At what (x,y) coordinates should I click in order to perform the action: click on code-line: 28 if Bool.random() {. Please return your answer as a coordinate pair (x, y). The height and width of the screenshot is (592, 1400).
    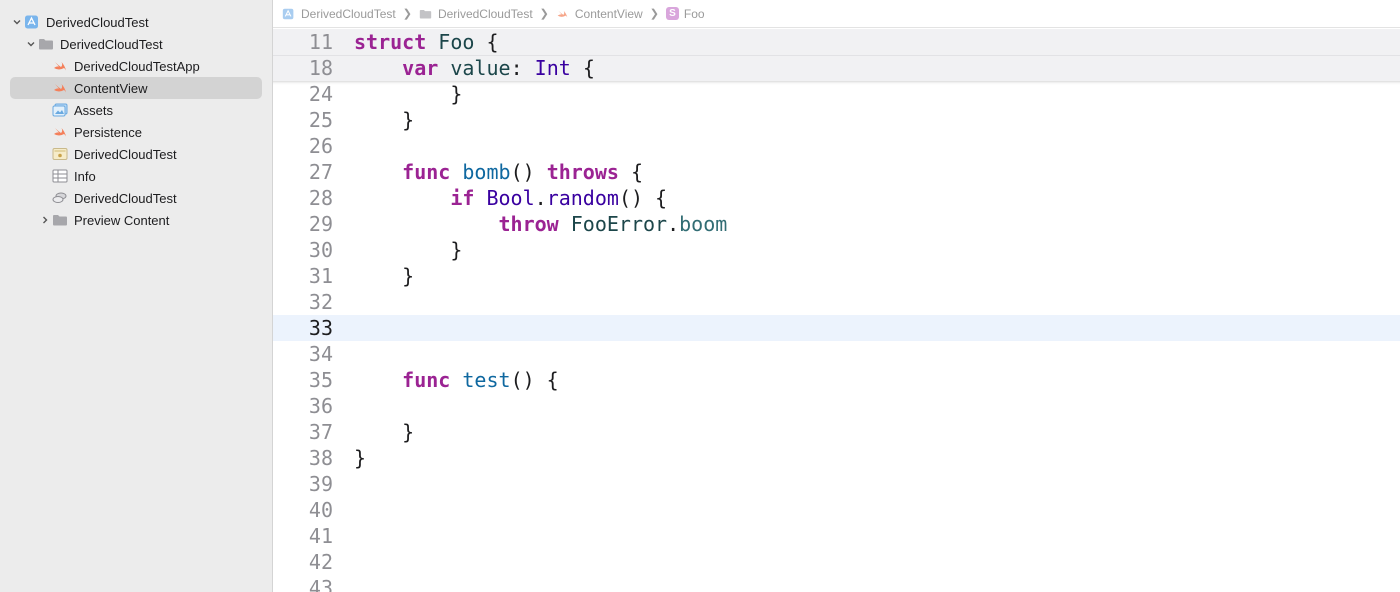
    Looking at the image, I should click on (836, 198).